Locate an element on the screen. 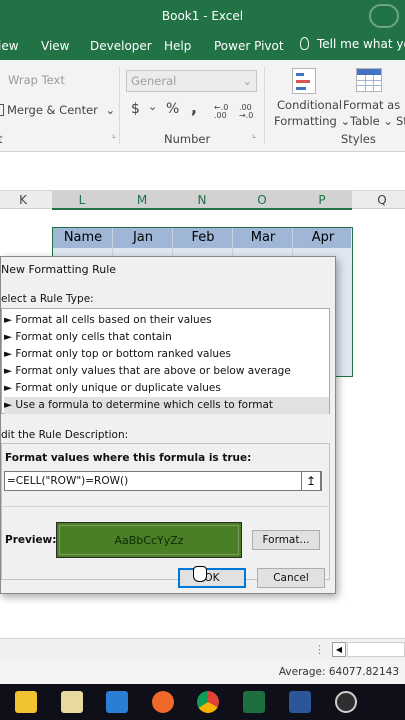  select-rule-type-label: elect a Rule Type: is located at coordinates (47, 299).